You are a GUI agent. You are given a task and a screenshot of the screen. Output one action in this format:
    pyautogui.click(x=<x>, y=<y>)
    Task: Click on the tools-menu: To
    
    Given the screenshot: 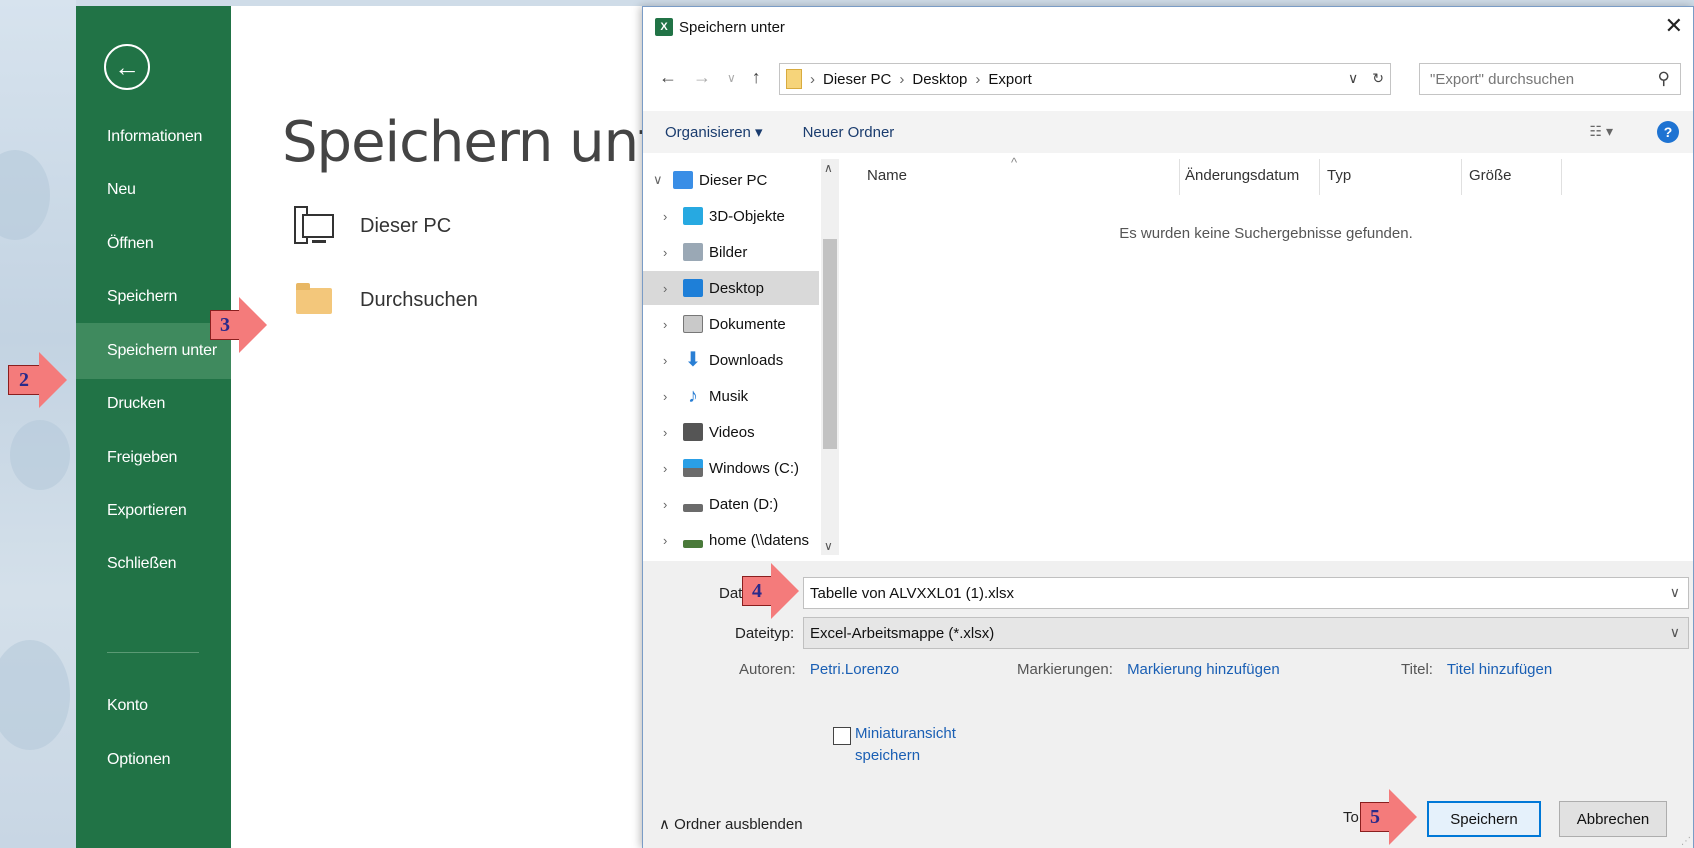 What is the action you would take?
    pyautogui.click(x=1351, y=817)
    